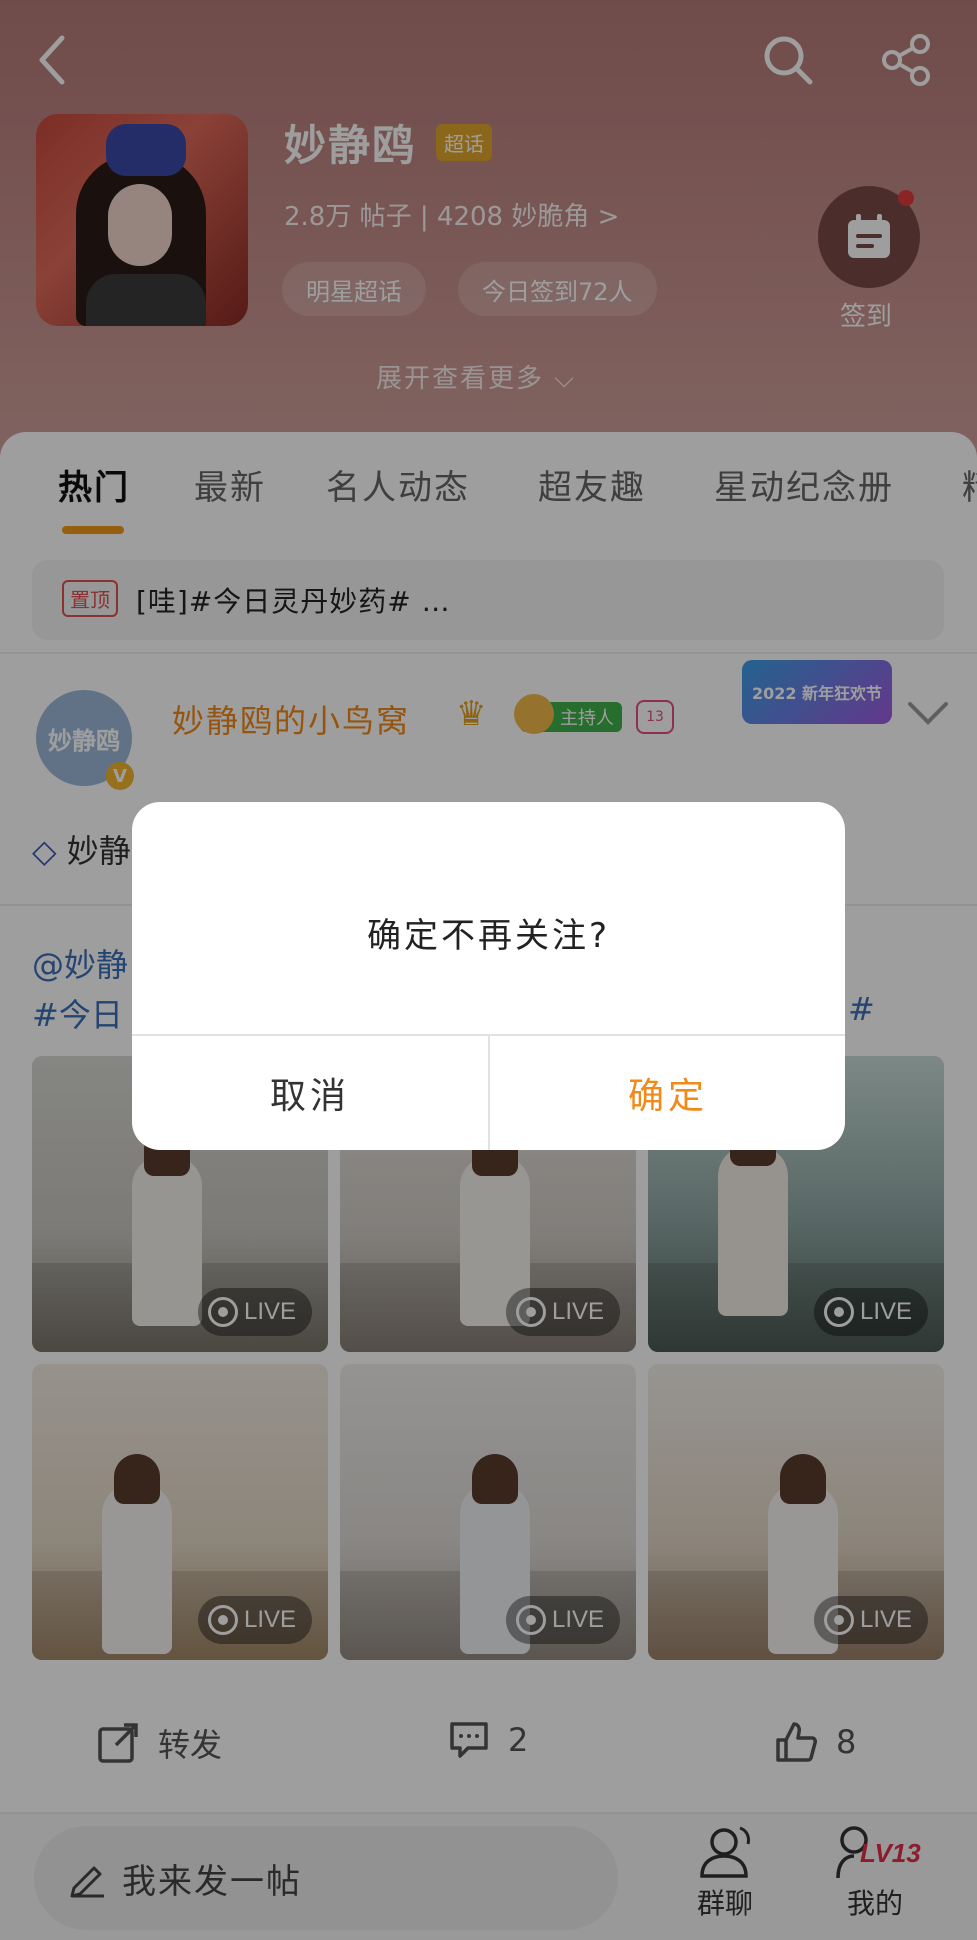 The height and width of the screenshot is (1940, 977). Describe the element at coordinates (667, 1093) in the screenshot. I see `confirm-button: 确定` at that location.